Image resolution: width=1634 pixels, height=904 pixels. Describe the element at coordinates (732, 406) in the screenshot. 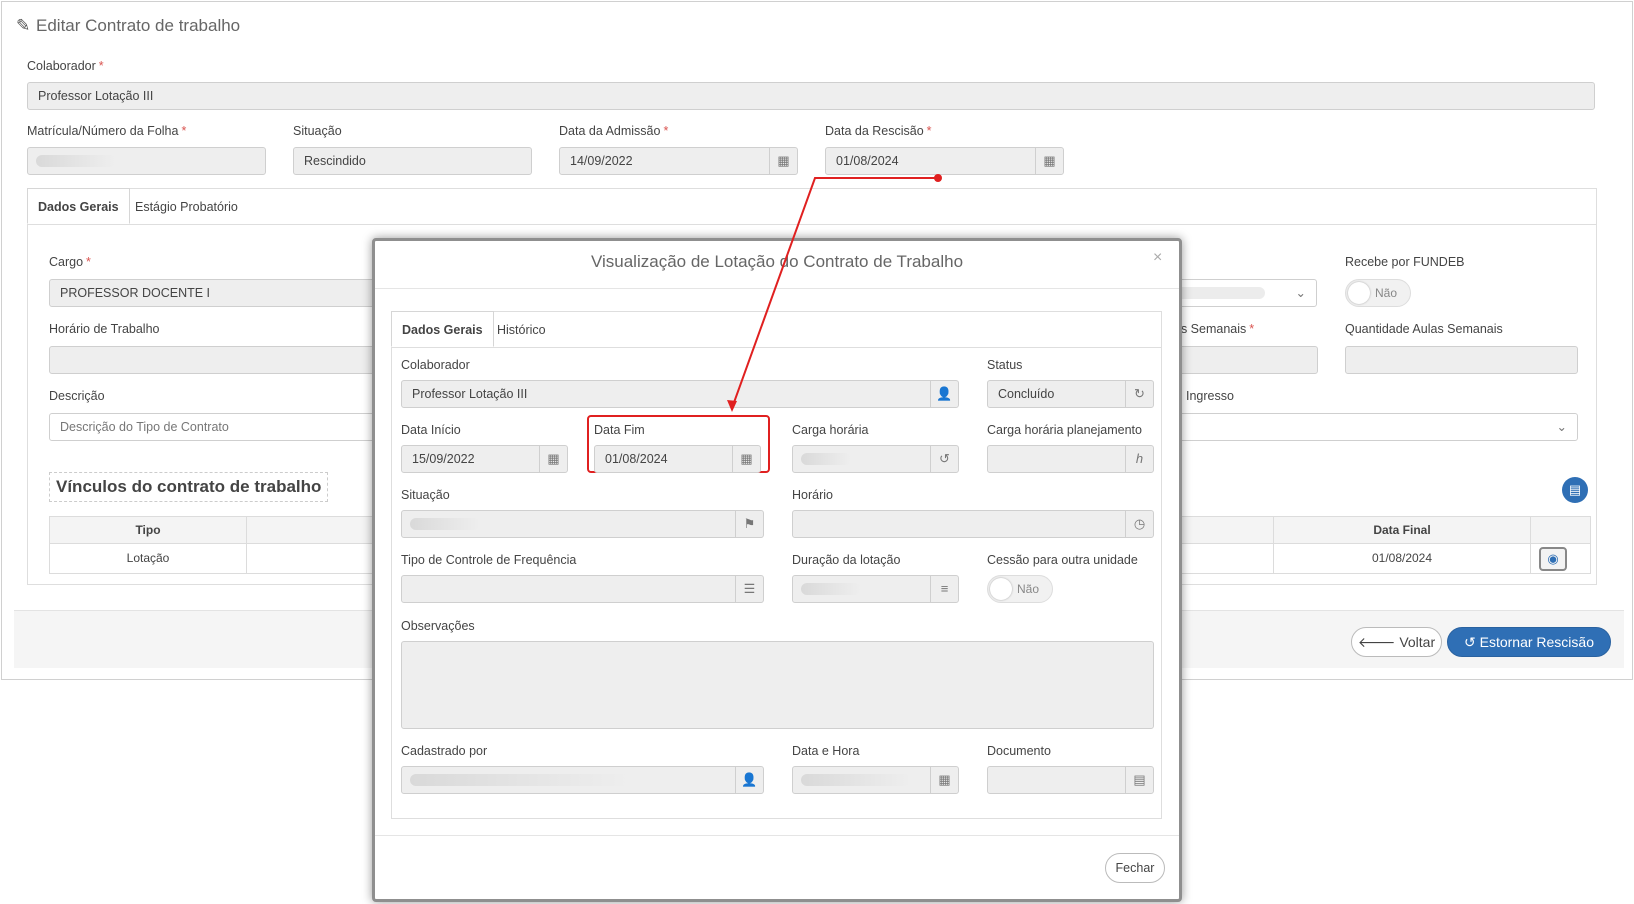

I see `annotation-arrow-head` at that location.